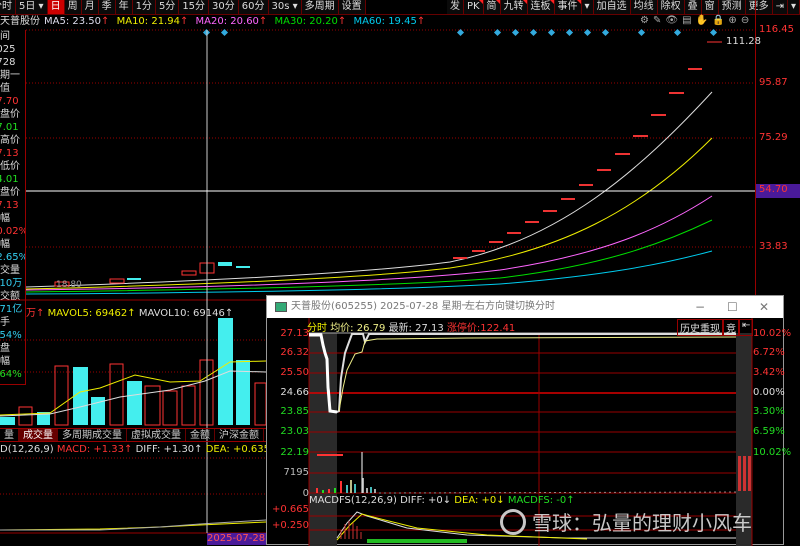 This screenshot has width=800, height=546. I want to click on info-change: 10.02%, so click(13, 231).